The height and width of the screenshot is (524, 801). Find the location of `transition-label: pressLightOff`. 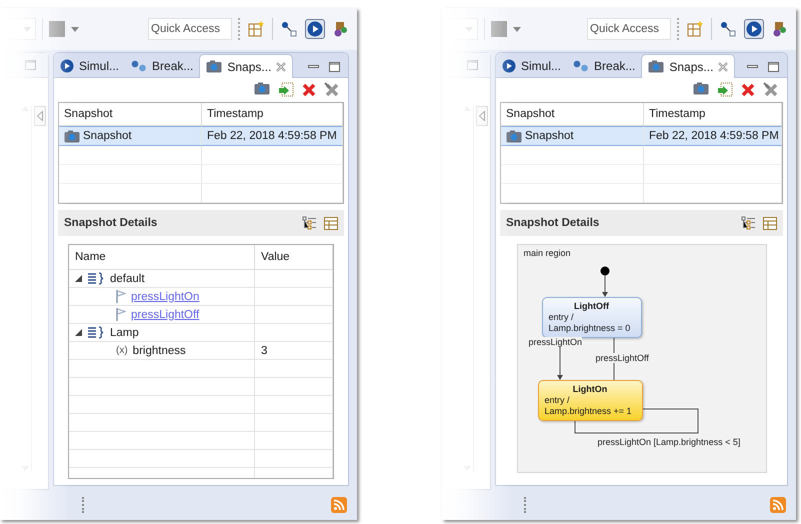

transition-label: pressLightOff is located at coordinates (622, 358).